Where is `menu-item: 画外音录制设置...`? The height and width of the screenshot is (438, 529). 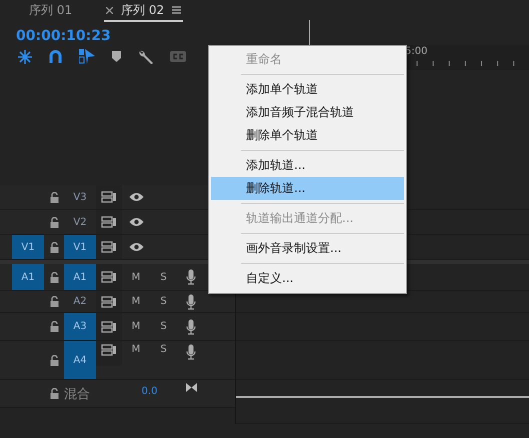 menu-item: 画外音录制设置... is located at coordinates (307, 248).